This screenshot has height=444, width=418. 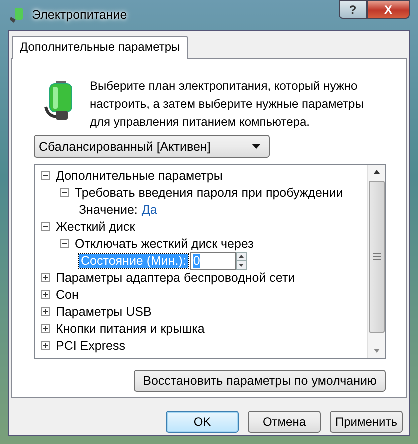 What do you see at coordinates (80, 15) in the screenshot?
I see `window-title: Электропитание` at bounding box center [80, 15].